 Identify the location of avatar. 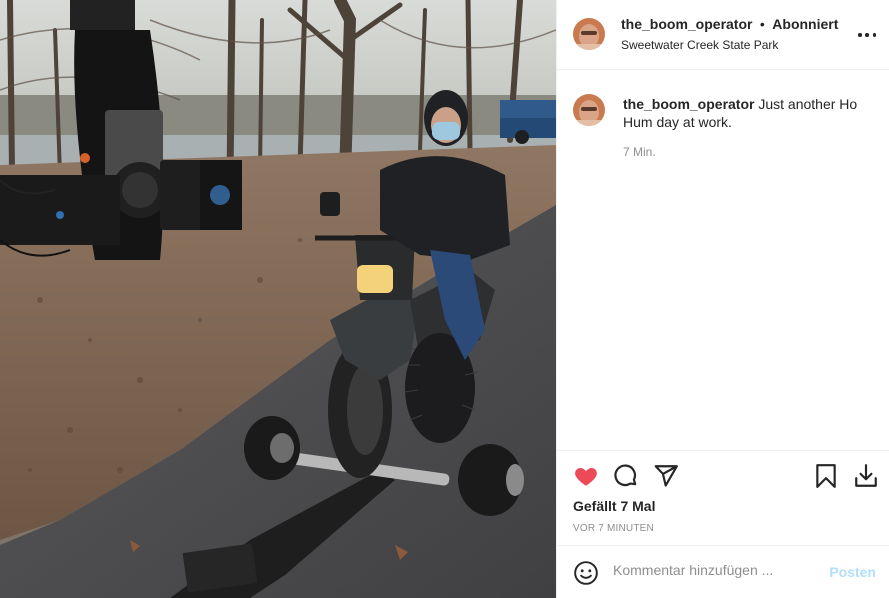
(589, 34).